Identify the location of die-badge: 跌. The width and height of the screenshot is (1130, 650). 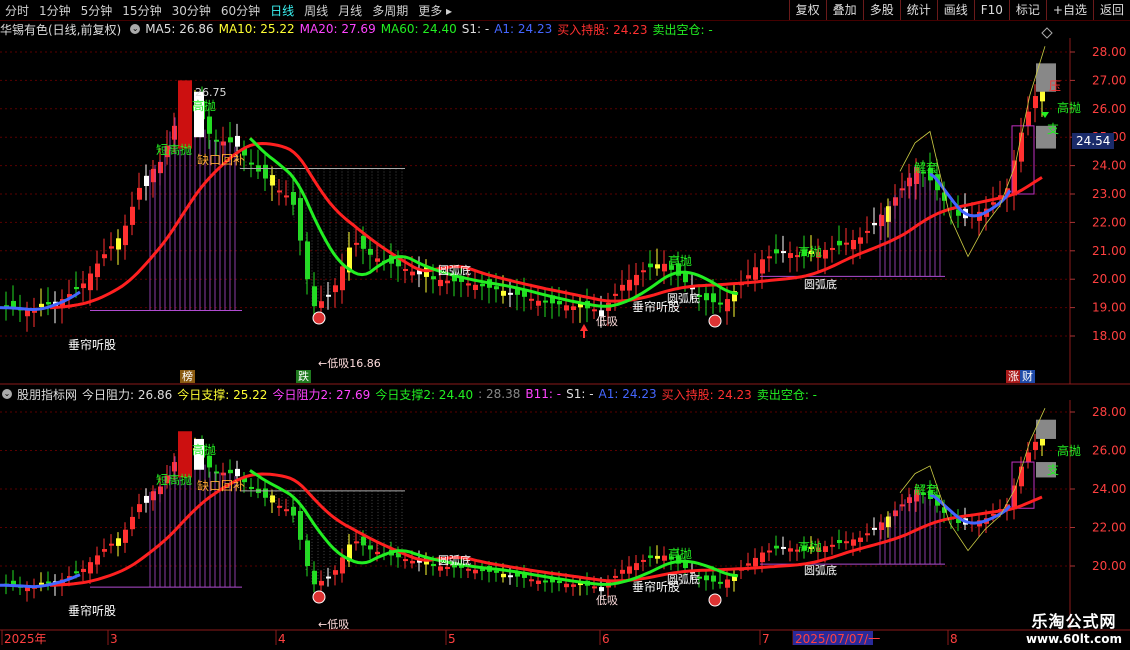
(303, 376).